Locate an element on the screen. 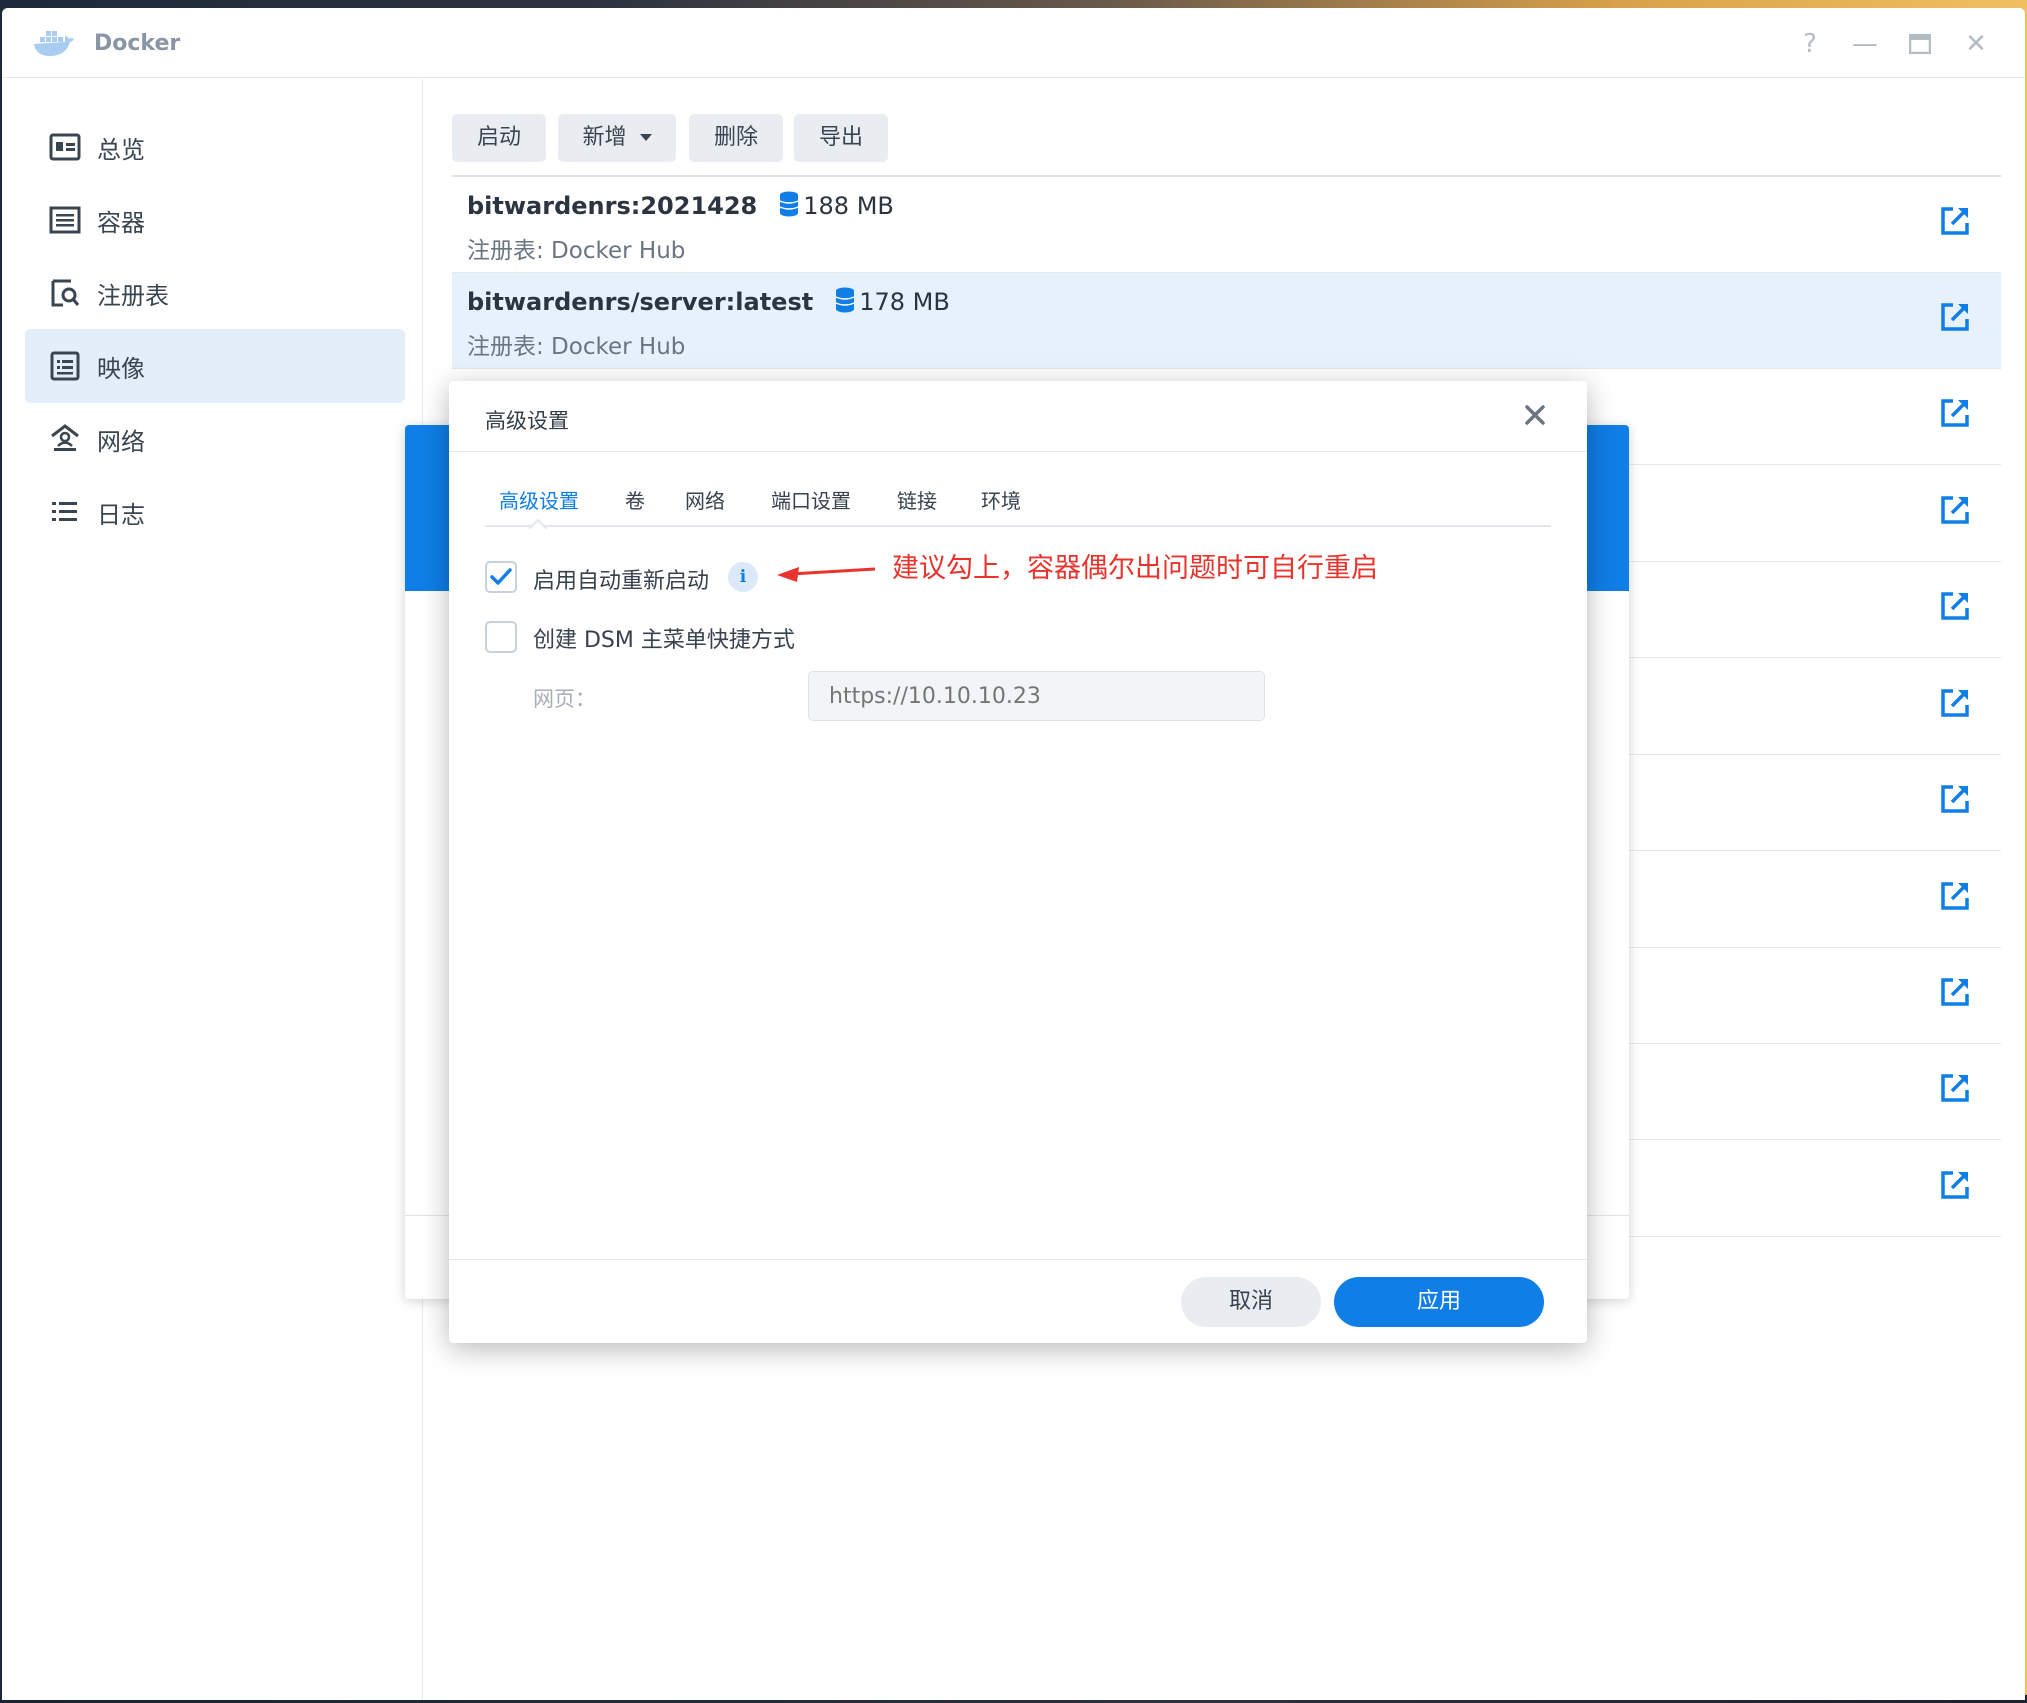 The width and height of the screenshot is (2027, 1703). auto-restart-checkbox is located at coordinates (501, 577).